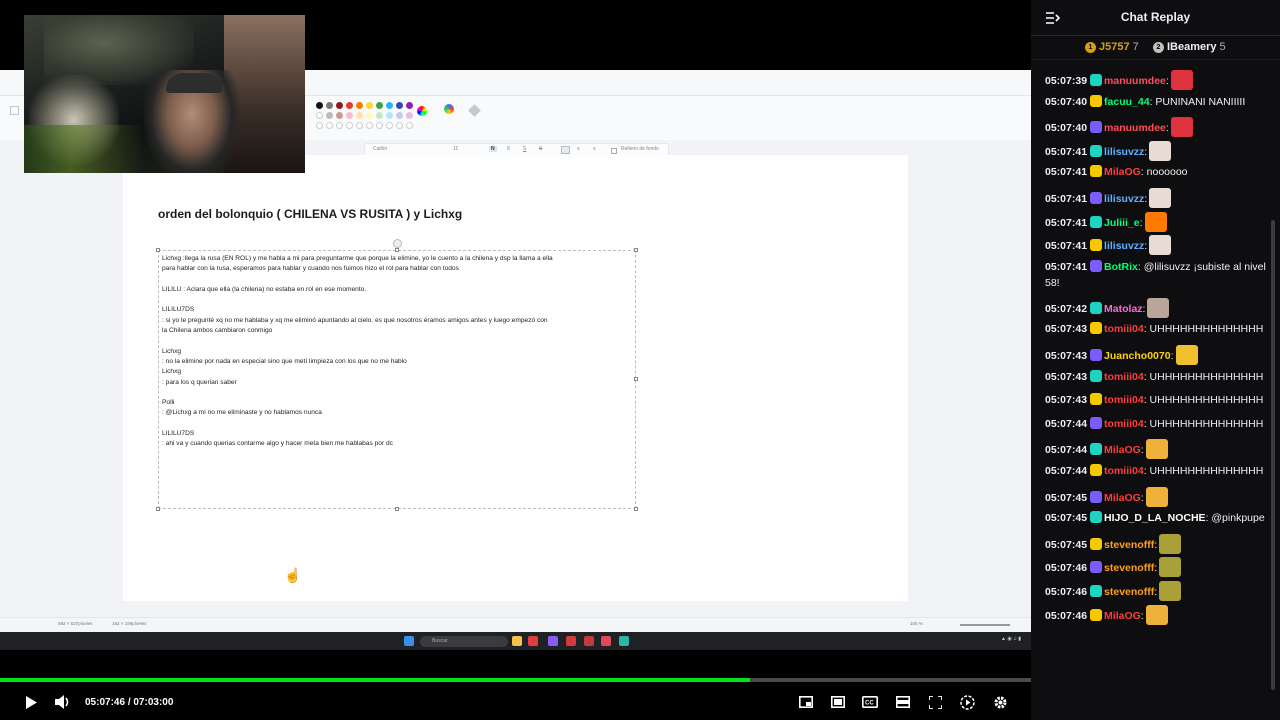  What do you see at coordinates (508, 149) in the screenshot?
I see `italic-button: K` at bounding box center [508, 149].